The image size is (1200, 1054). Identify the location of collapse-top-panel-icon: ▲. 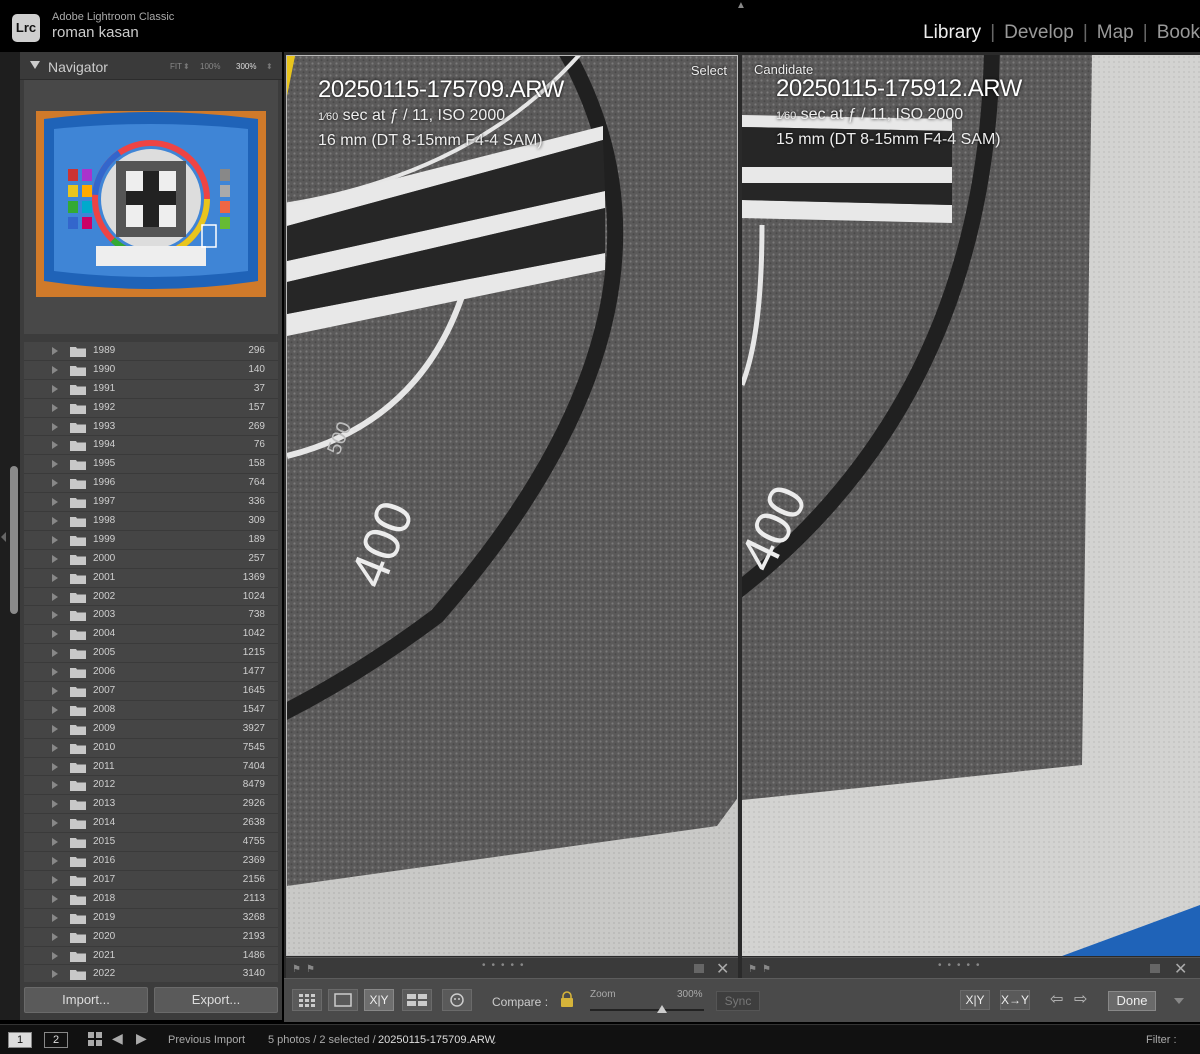
(741, 5).